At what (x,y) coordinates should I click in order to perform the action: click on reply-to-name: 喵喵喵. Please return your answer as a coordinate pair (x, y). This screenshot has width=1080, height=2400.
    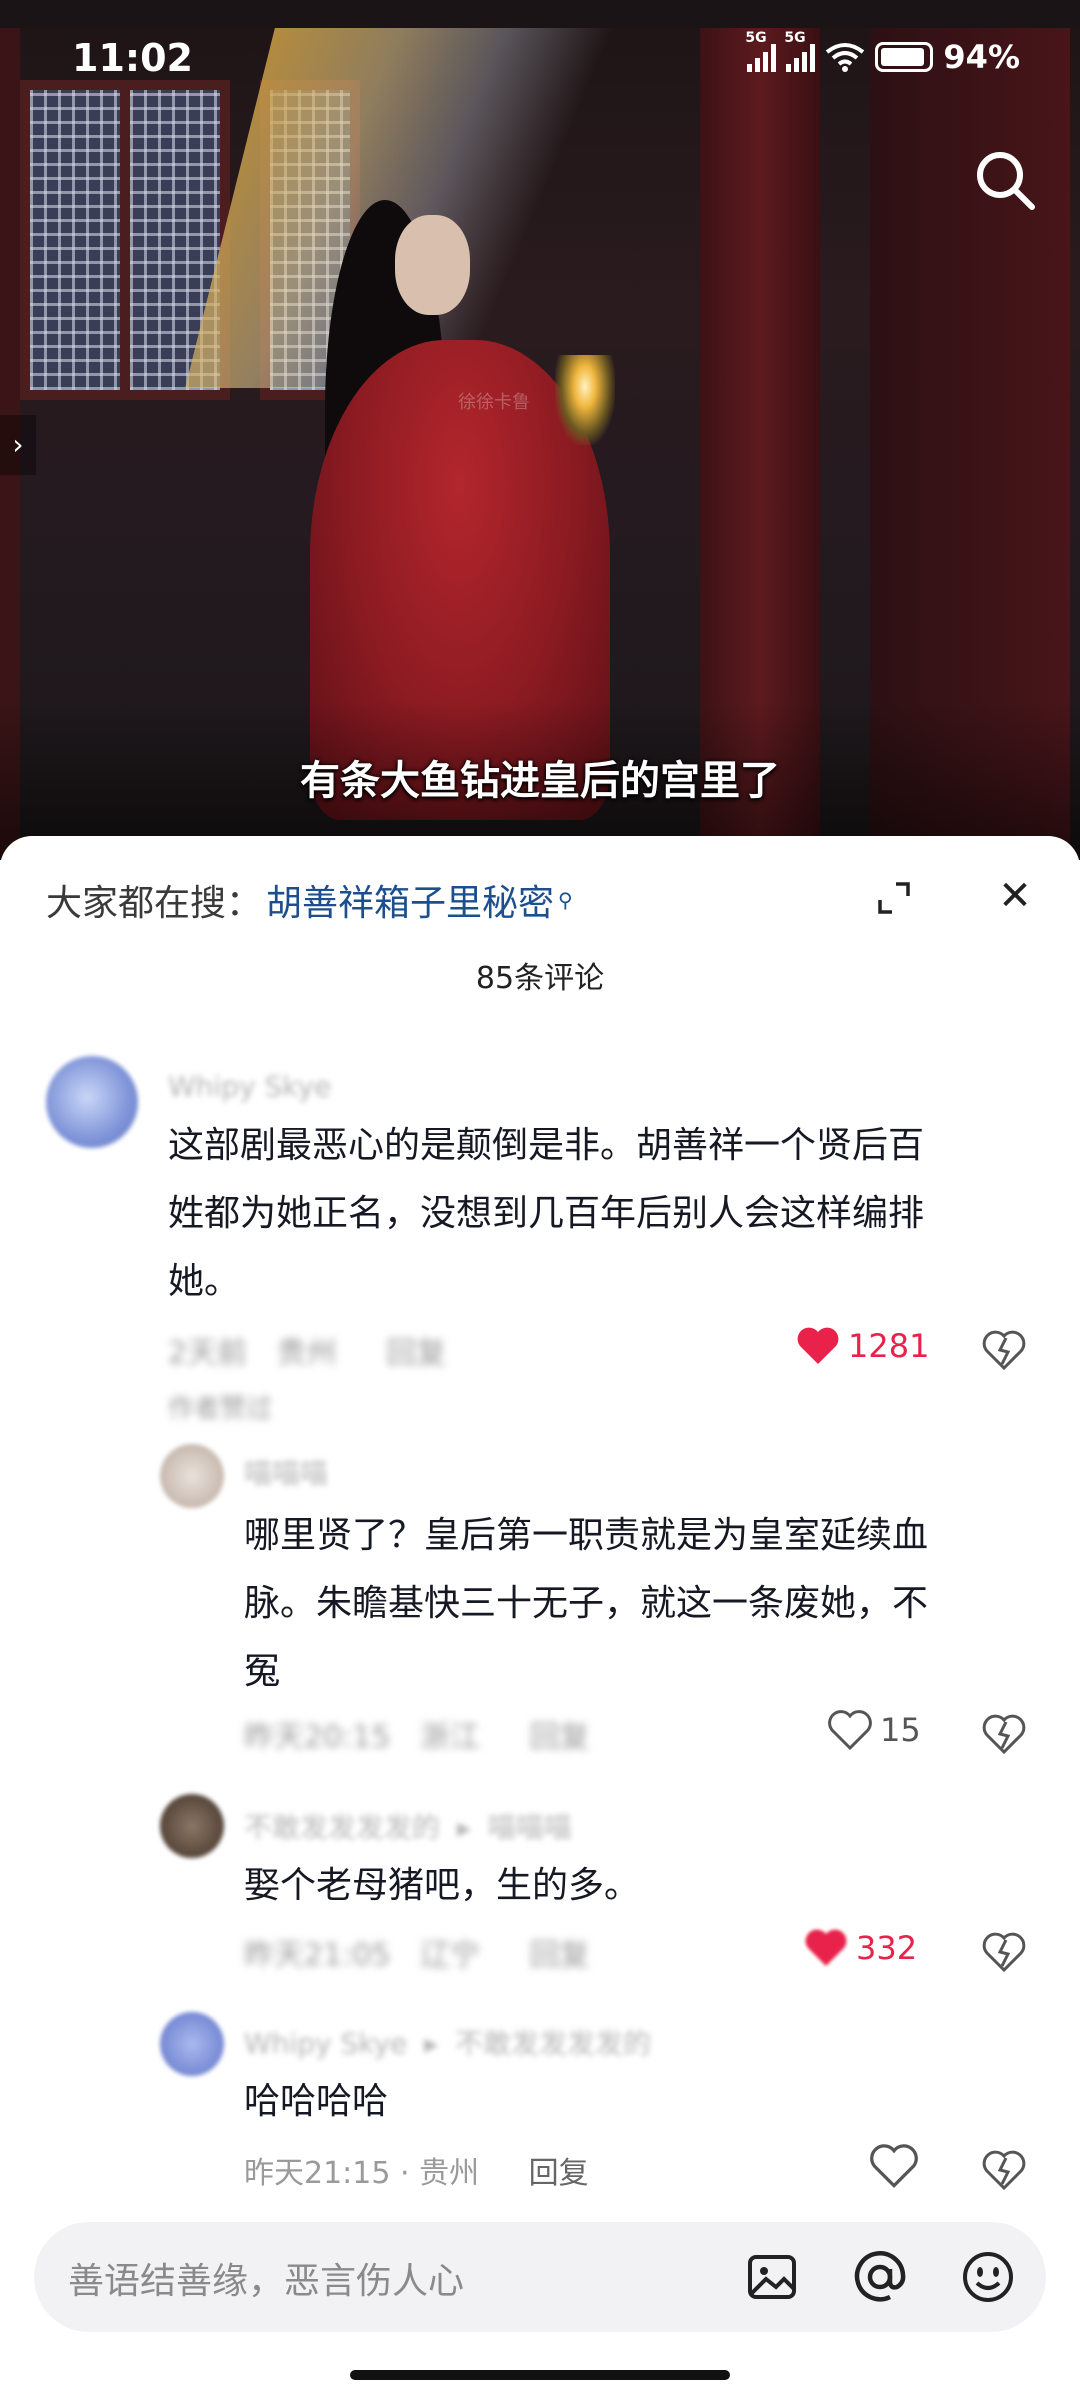
    Looking at the image, I should click on (529, 1827).